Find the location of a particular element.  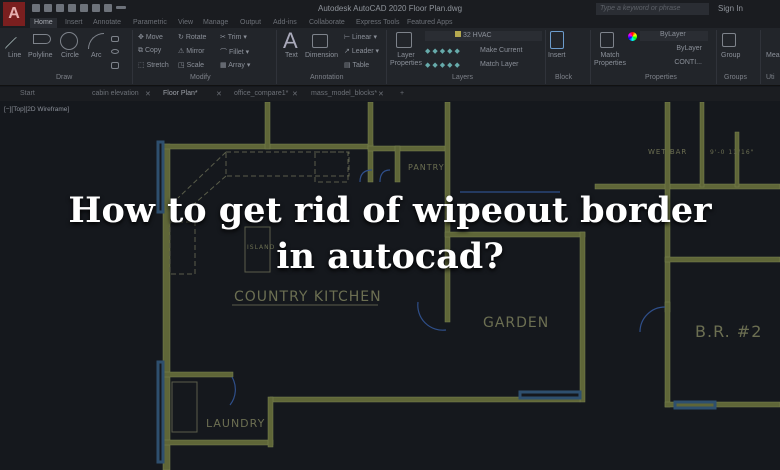

fillet-label: Fillet is located at coordinates (236, 52).